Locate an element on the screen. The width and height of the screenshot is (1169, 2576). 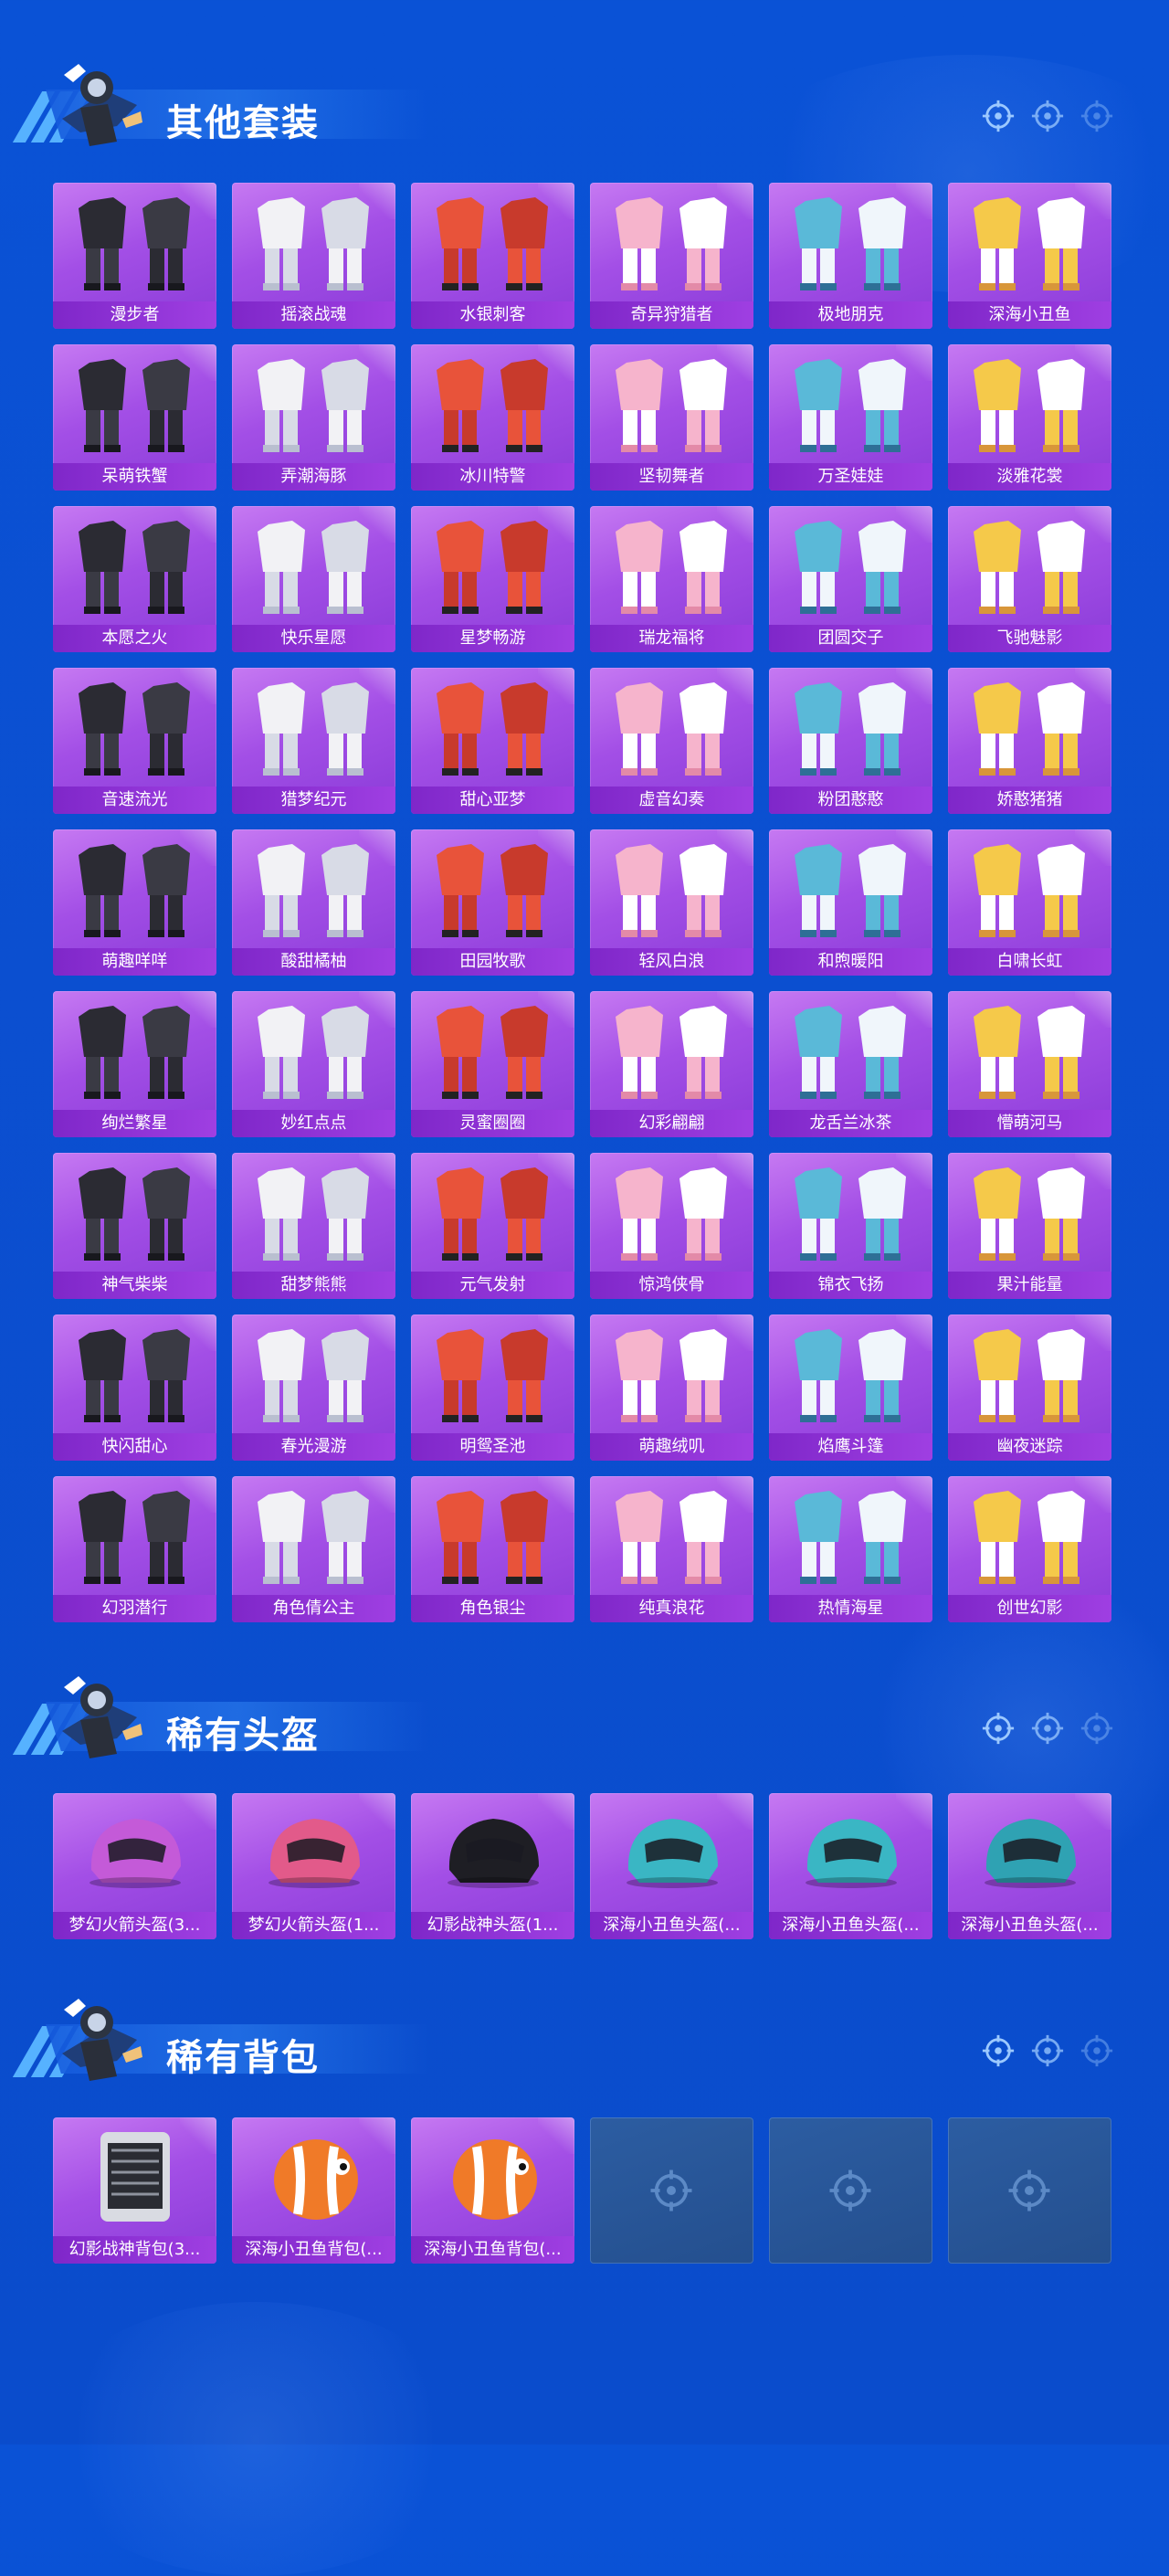
outfit-card: 摇滚战魂 is located at coordinates (313, 256).